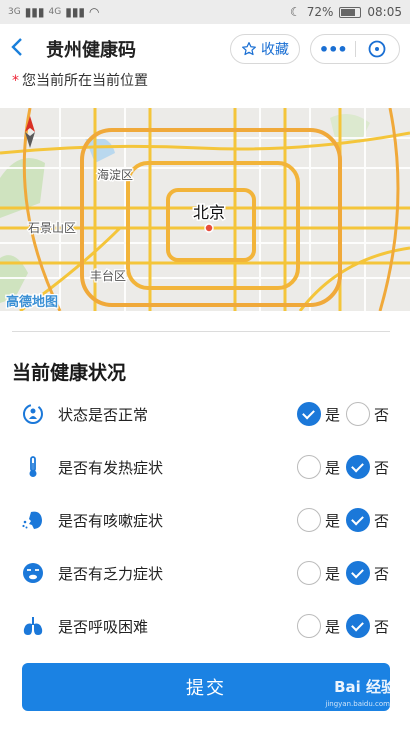 The height and width of the screenshot is (730, 410). What do you see at coordinates (249, 49) in the screenshot?
I see `star-icon` at bounding box center [249, 49].